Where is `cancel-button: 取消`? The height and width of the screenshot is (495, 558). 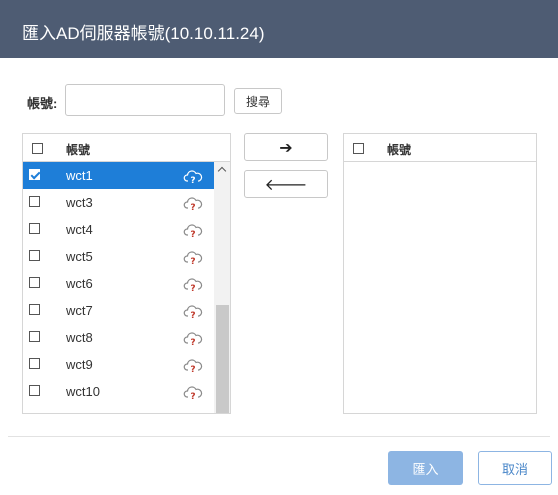
cancel-button: 取消 is located at coordinates (515, 468).